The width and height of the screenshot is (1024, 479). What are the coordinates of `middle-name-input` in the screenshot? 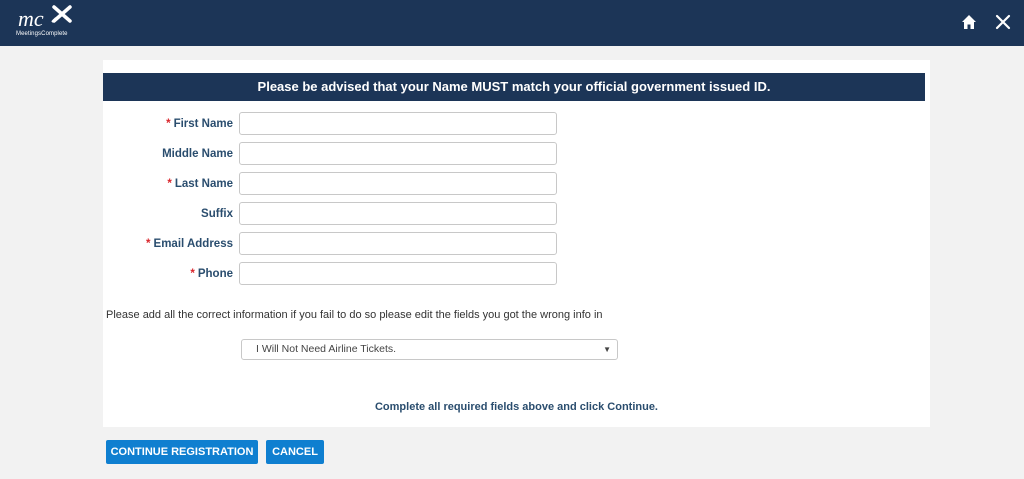 It's located at (398, 153).